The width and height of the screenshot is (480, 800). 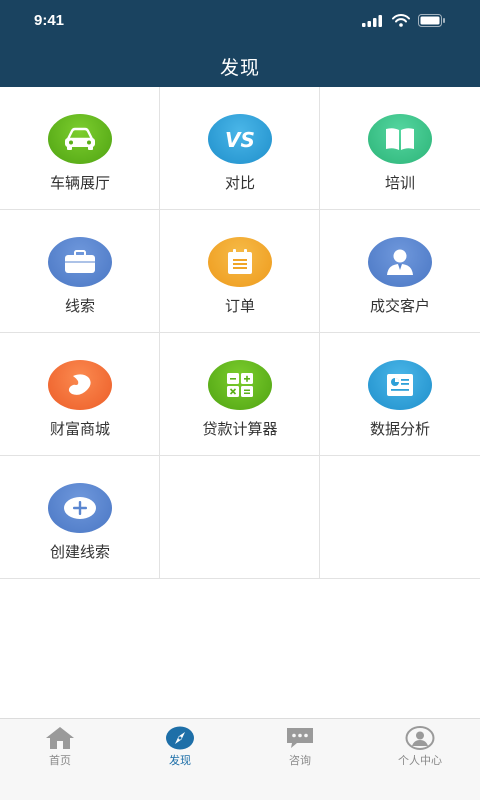 I want to click on grid-item-label: 订单, so click(x=239, y=306).